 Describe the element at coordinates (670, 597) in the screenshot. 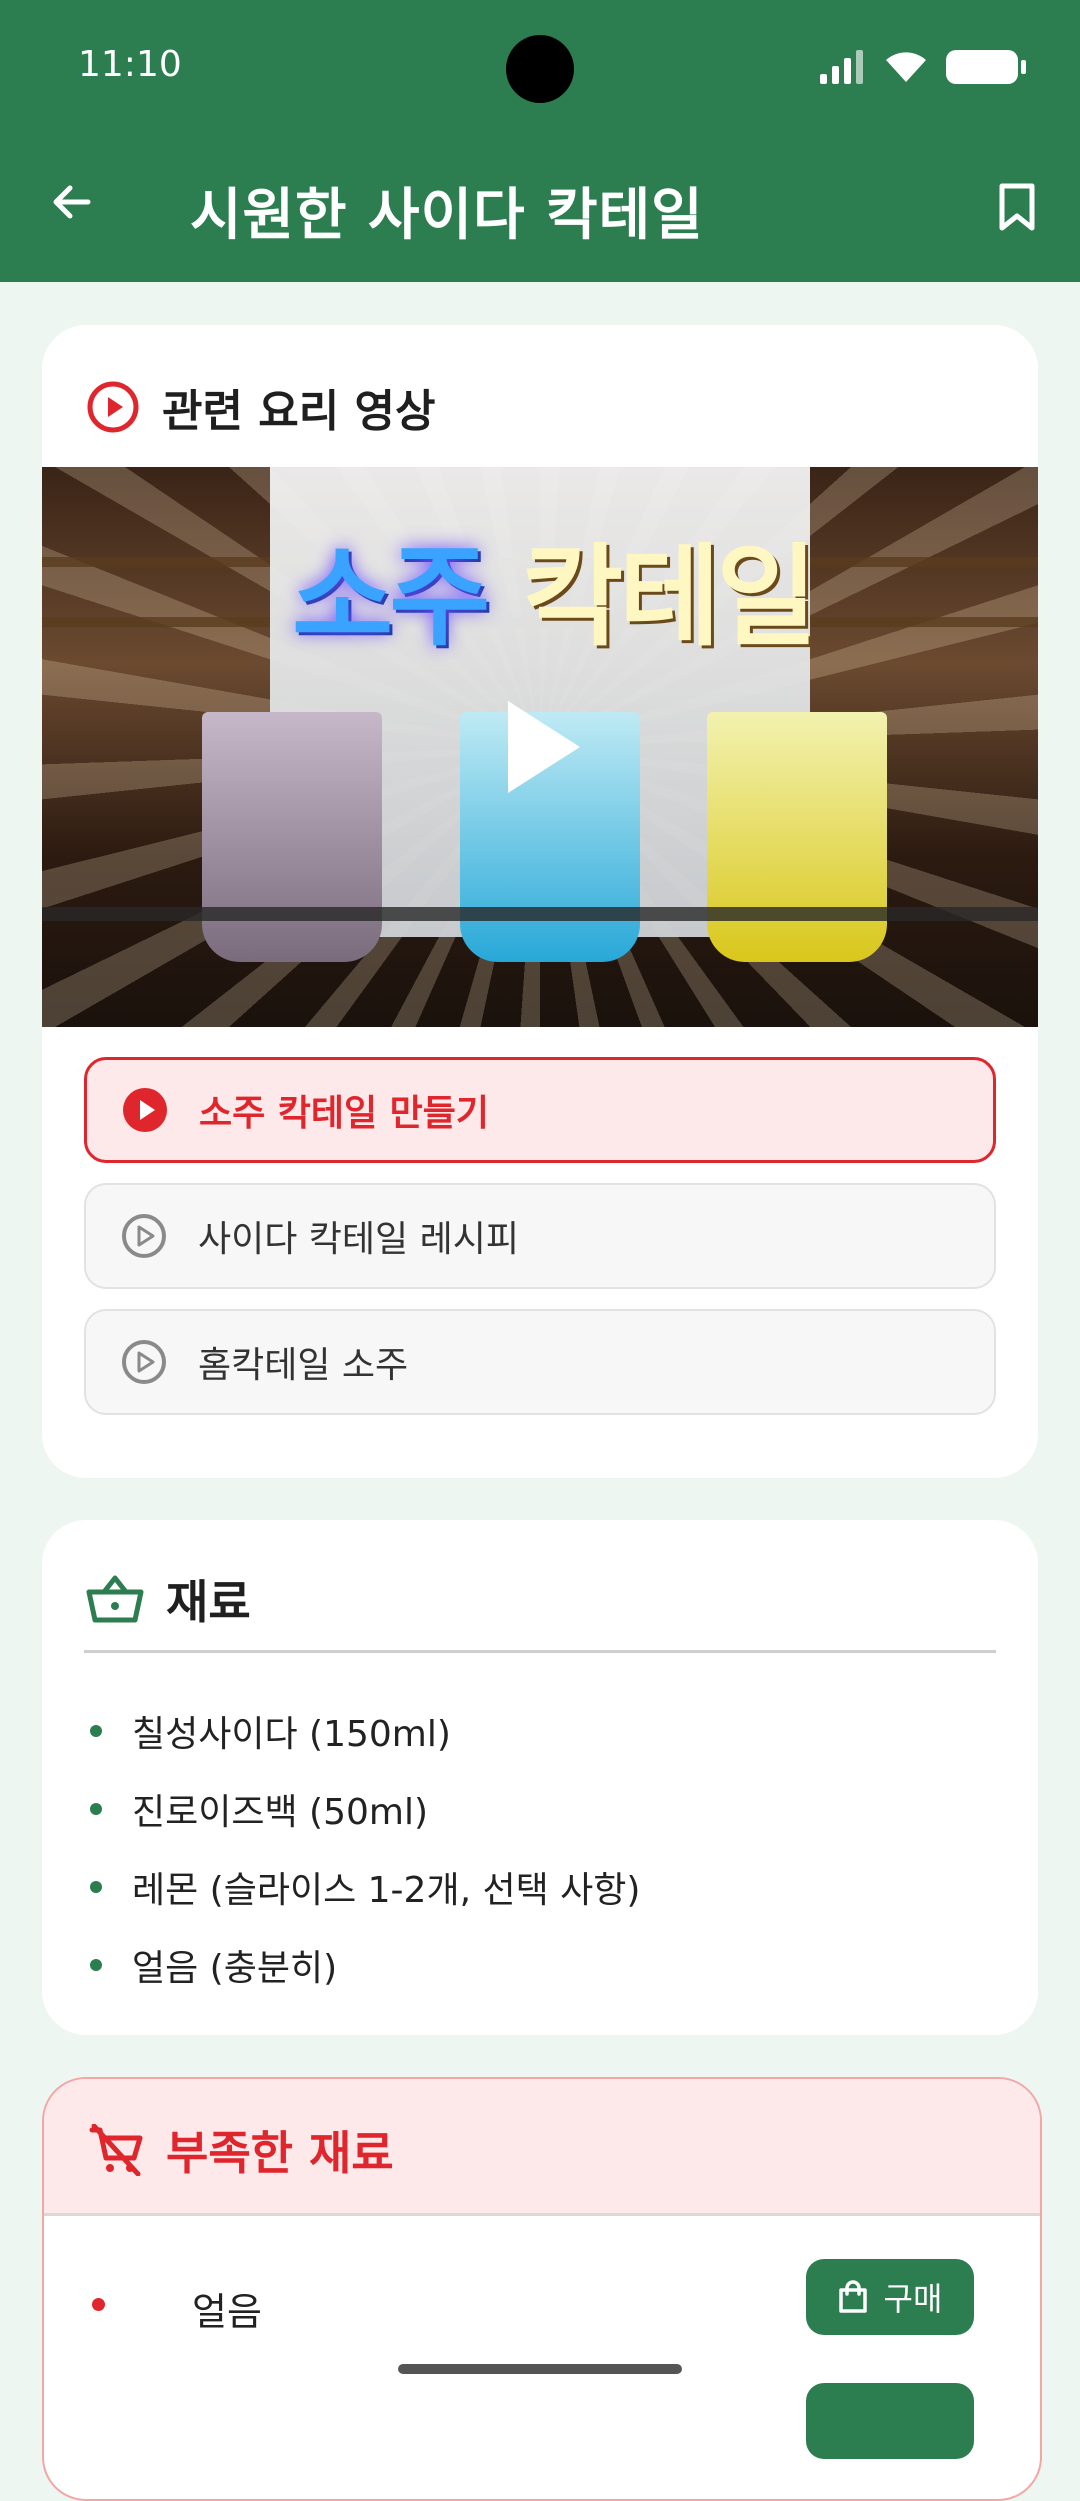

I see `thumbnail-text-b: 칵테일` at that location.